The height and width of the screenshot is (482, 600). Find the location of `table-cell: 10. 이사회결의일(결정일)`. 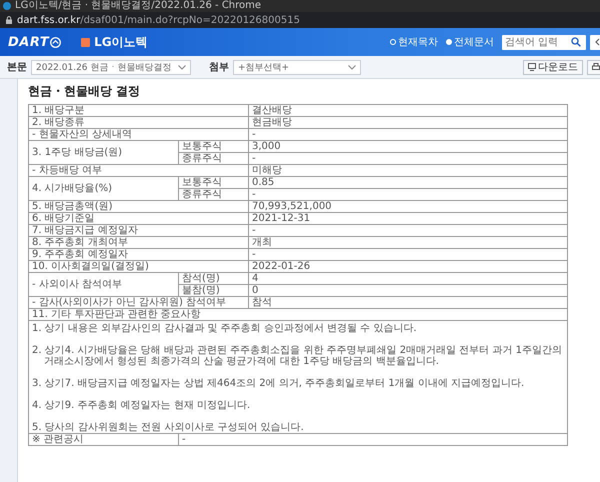

table-cell: 10. 이사회결의일(결정일) is located at coordinates (138, 266).